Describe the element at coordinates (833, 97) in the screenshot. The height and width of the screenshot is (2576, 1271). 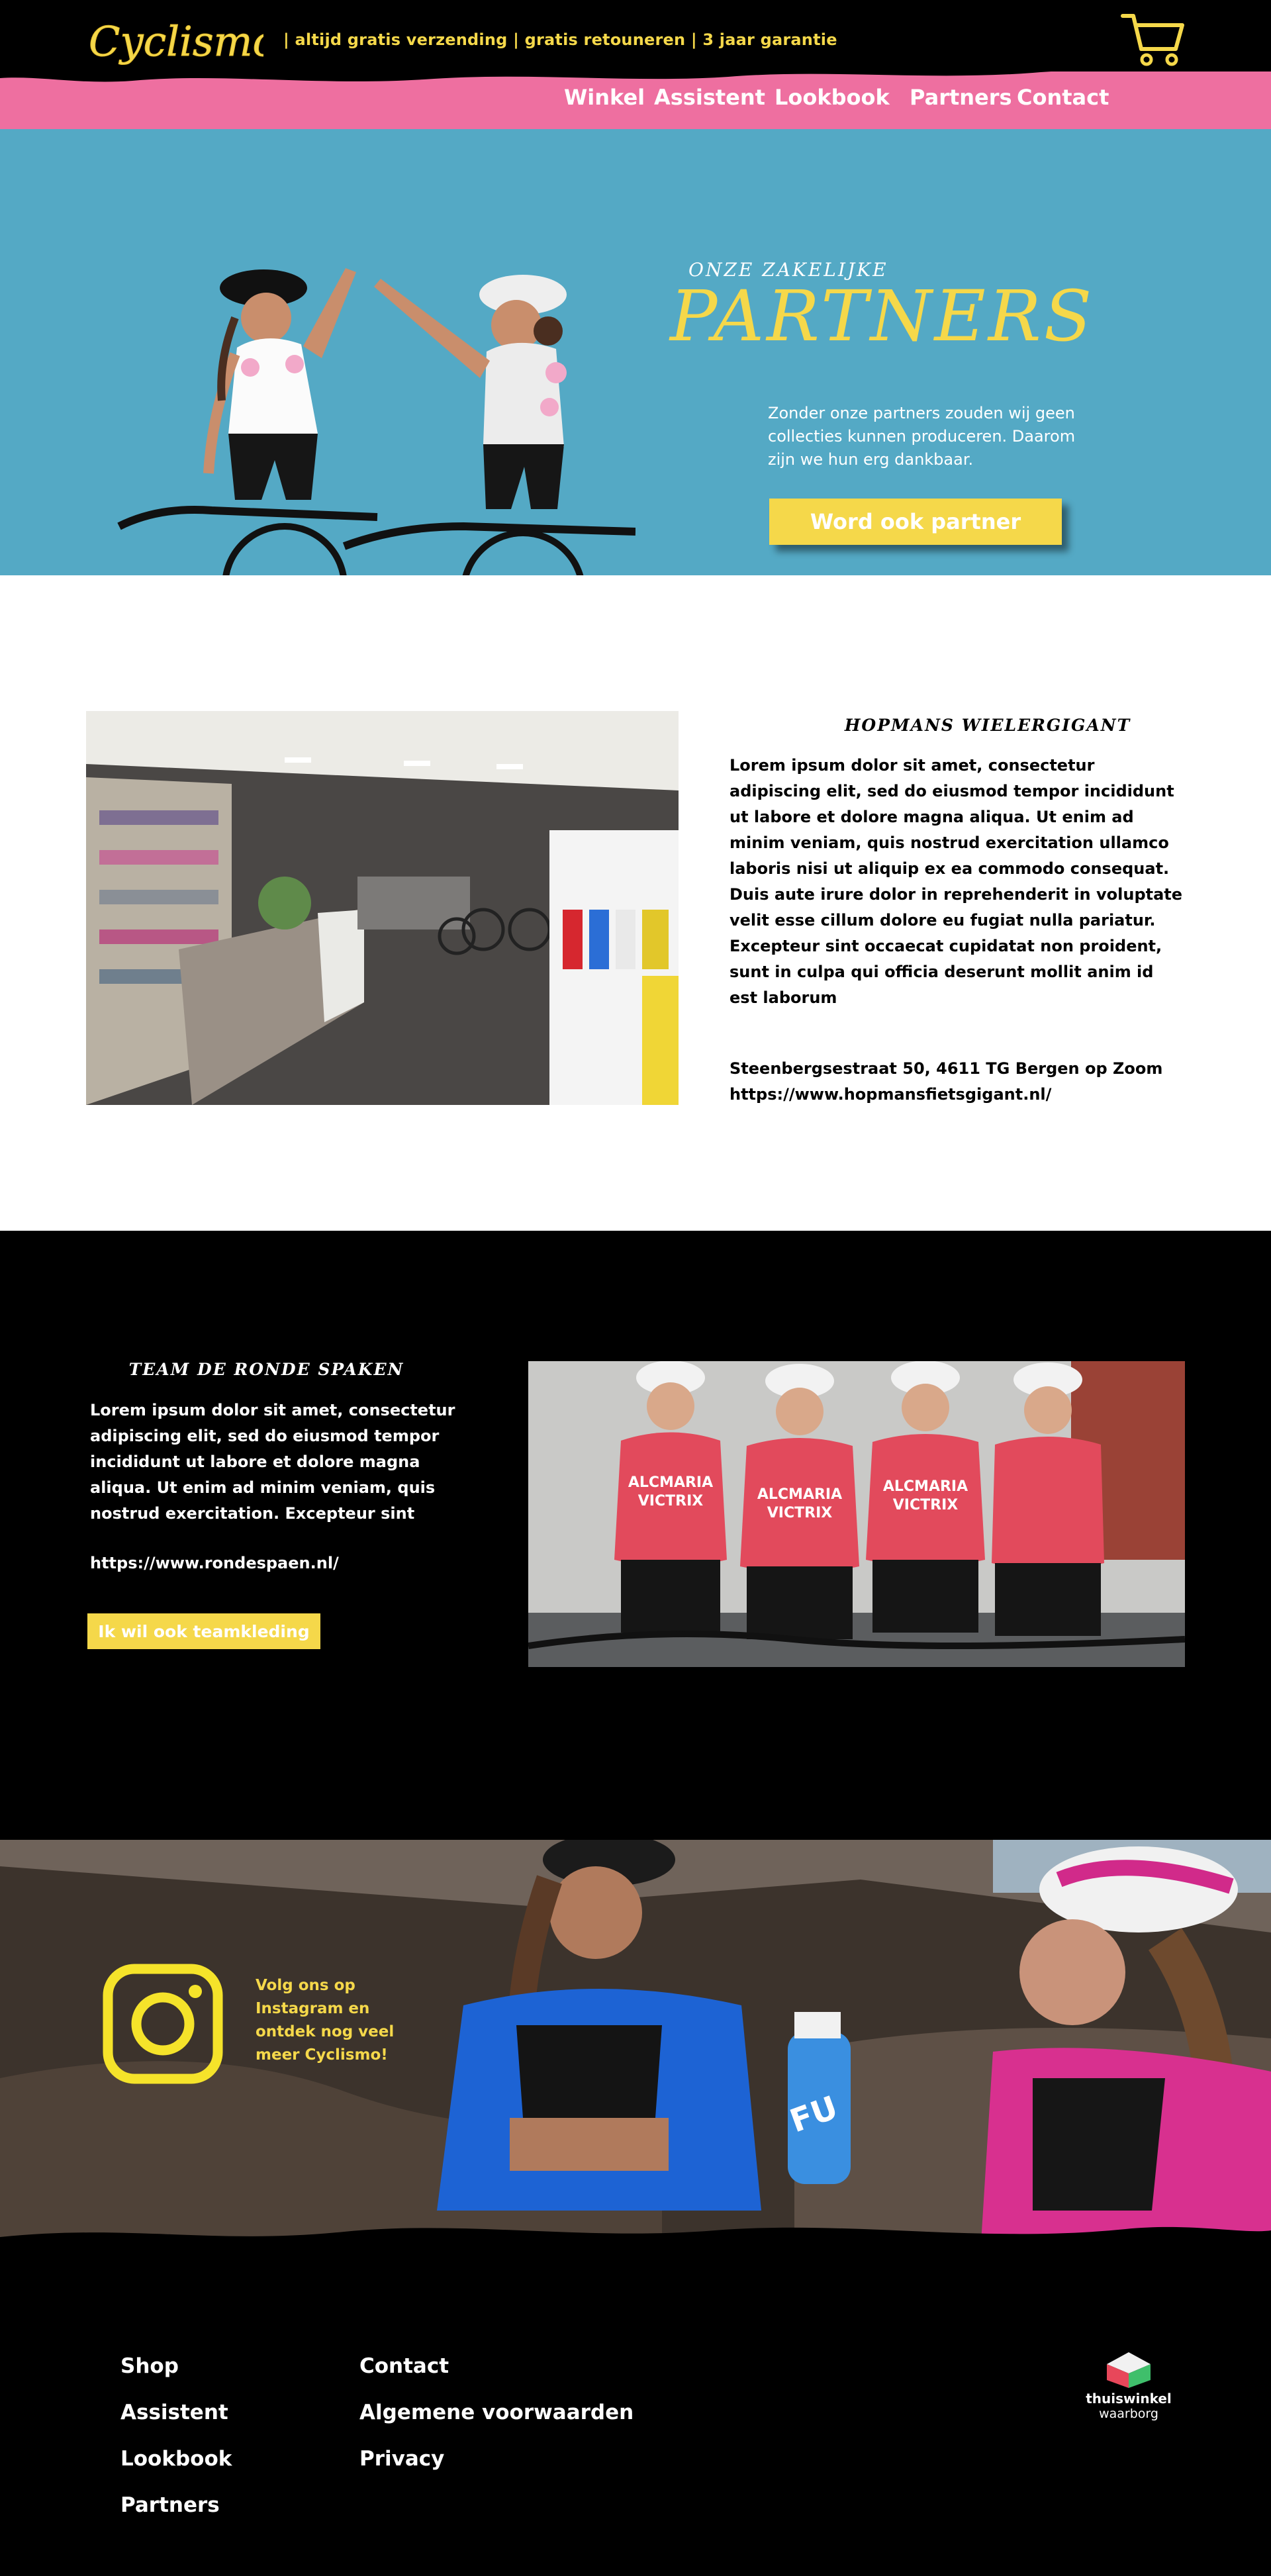
I see `nav-item-lookbook: Lookbook` at that location.